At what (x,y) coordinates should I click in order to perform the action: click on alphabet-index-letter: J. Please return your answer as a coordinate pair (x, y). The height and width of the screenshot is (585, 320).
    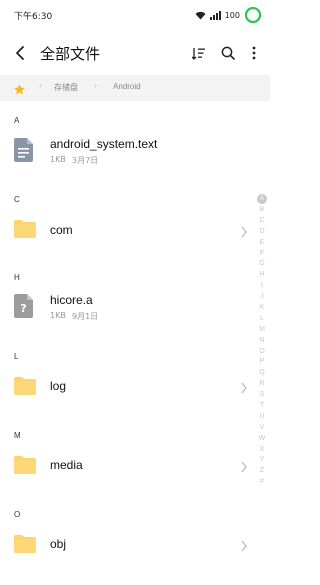
    Looking at the image, I should click on (262, 297).